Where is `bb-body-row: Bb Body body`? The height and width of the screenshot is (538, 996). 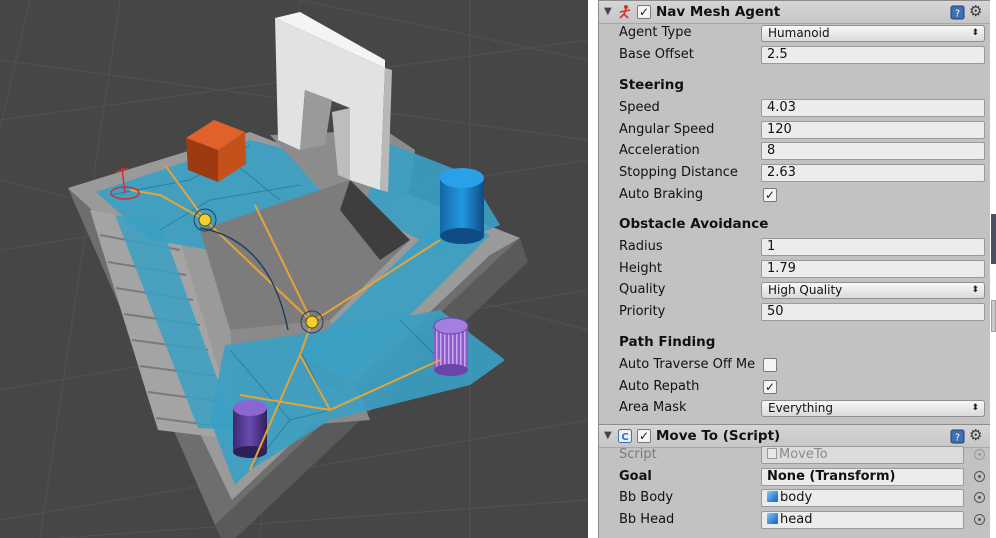
bb-body-row: Bb Body body is located at coordinates (794, 498).